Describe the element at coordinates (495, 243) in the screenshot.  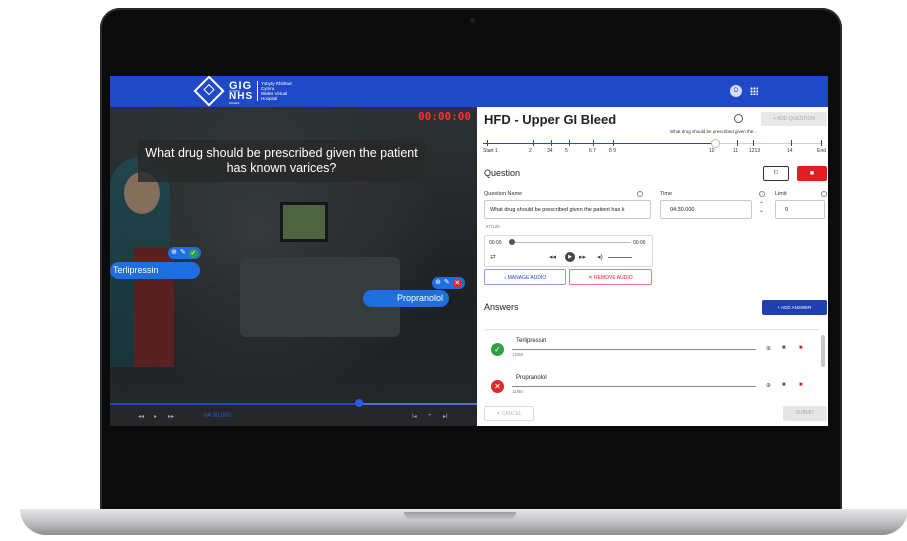
I see `audio-start-time: 00:00` at that location.